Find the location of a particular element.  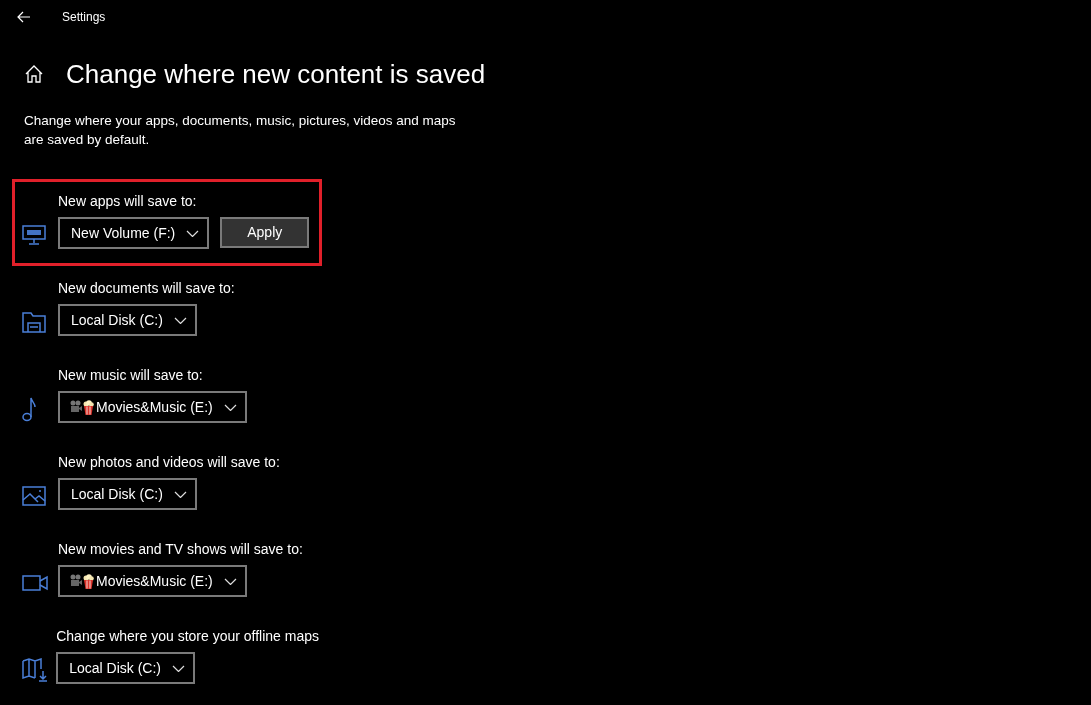

monitor-icon is located at coordinates (34, 235).